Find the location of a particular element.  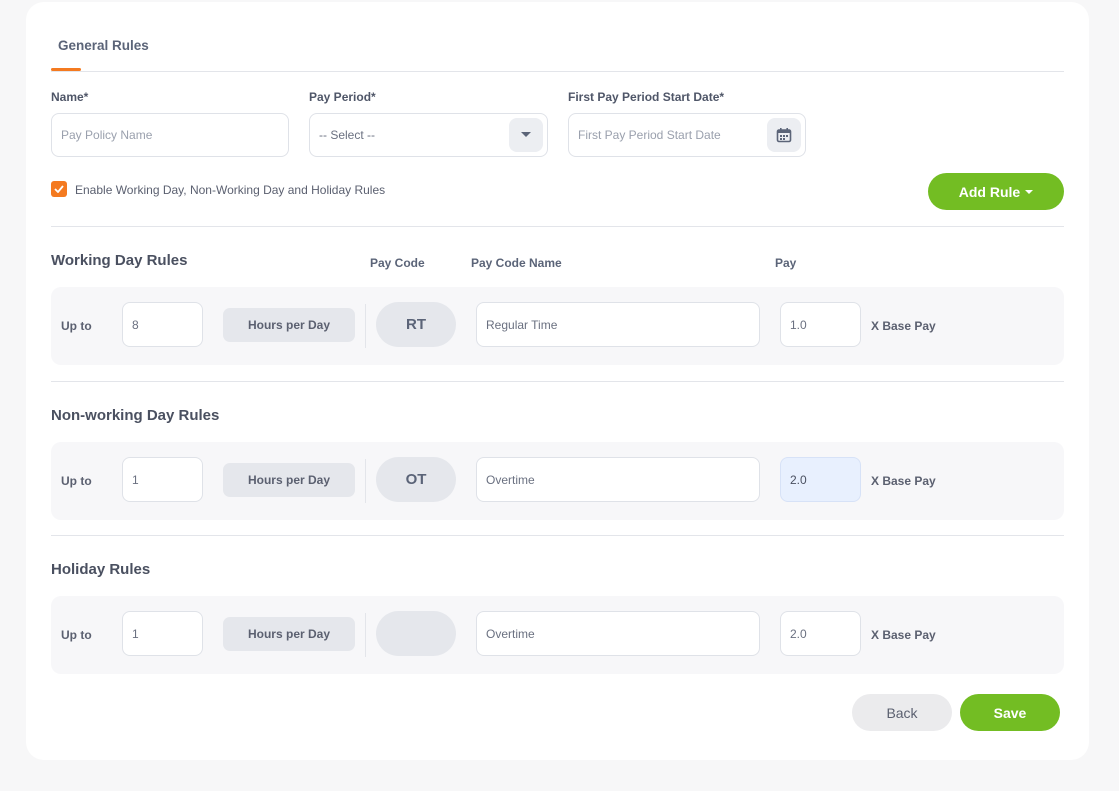

pay-column-header: Pay is located at coordinates (786, 263).